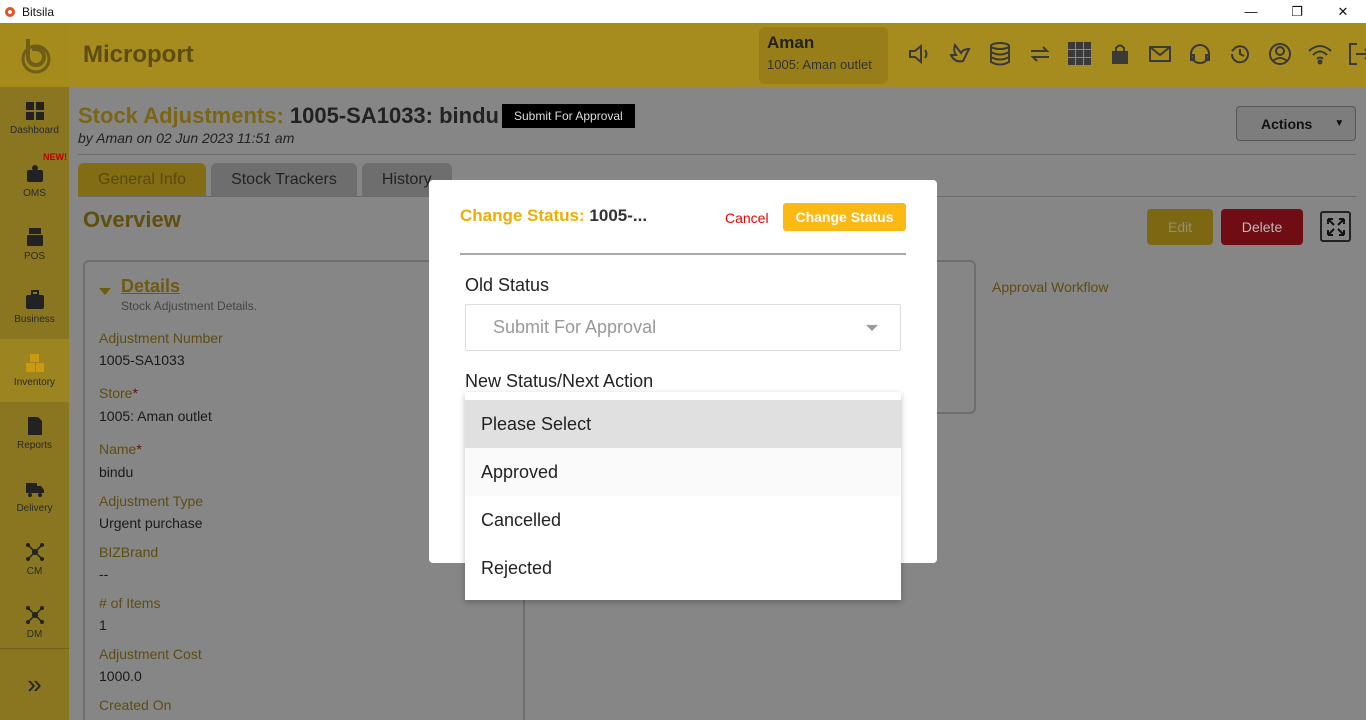 This screenshot has height=720, width=1366. I want to click on minimize-button: —, so click(1251, 11).